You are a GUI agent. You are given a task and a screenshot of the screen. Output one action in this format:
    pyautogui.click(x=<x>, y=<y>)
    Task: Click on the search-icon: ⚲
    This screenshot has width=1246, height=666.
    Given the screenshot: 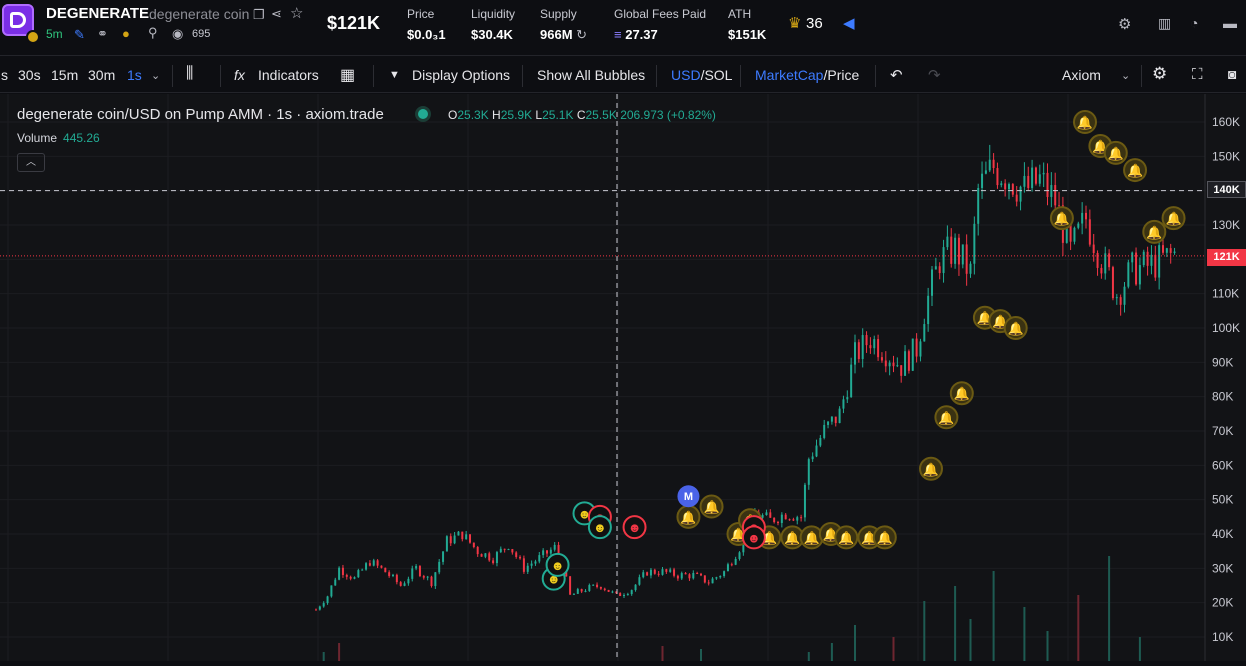 What is the action you would take?
    pyautogui.click(x=153, y=33)
    